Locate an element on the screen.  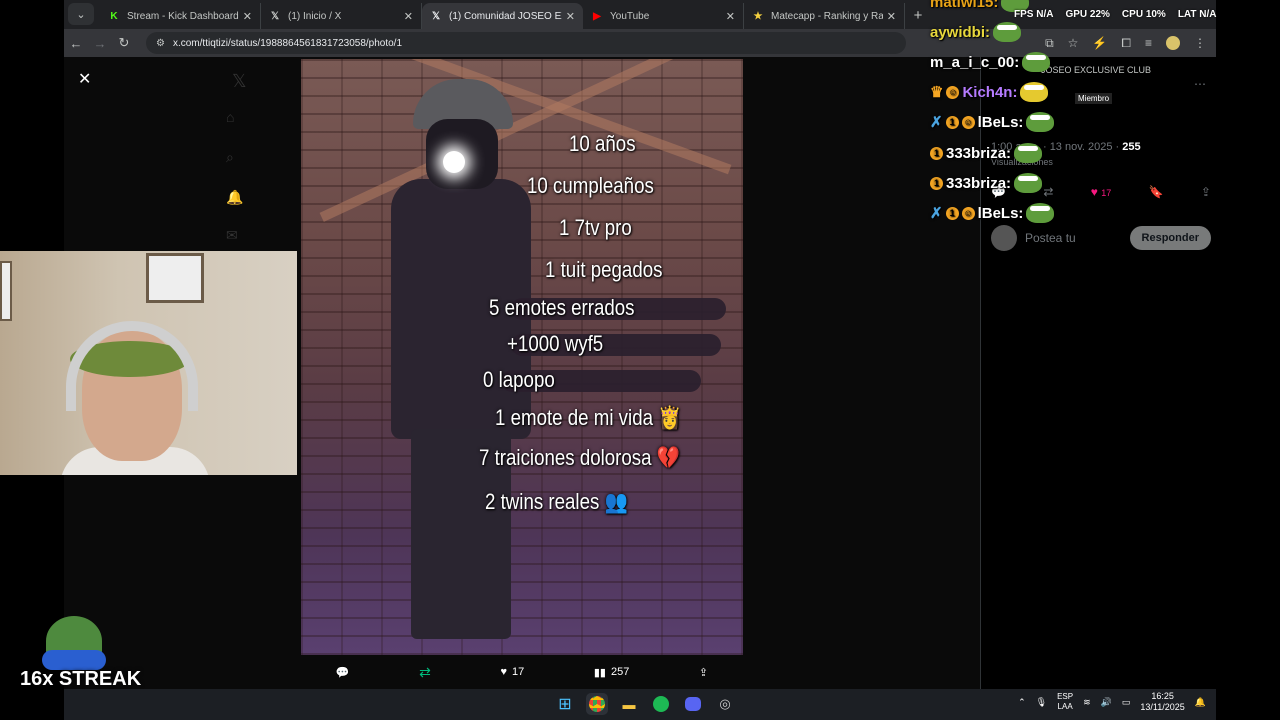
system-tray: ⌃ 🎙 ESP LAA ≋ 🔊 ▭ 16:25 13/11/2025 🔔 is located at coordinates (1112, 702).